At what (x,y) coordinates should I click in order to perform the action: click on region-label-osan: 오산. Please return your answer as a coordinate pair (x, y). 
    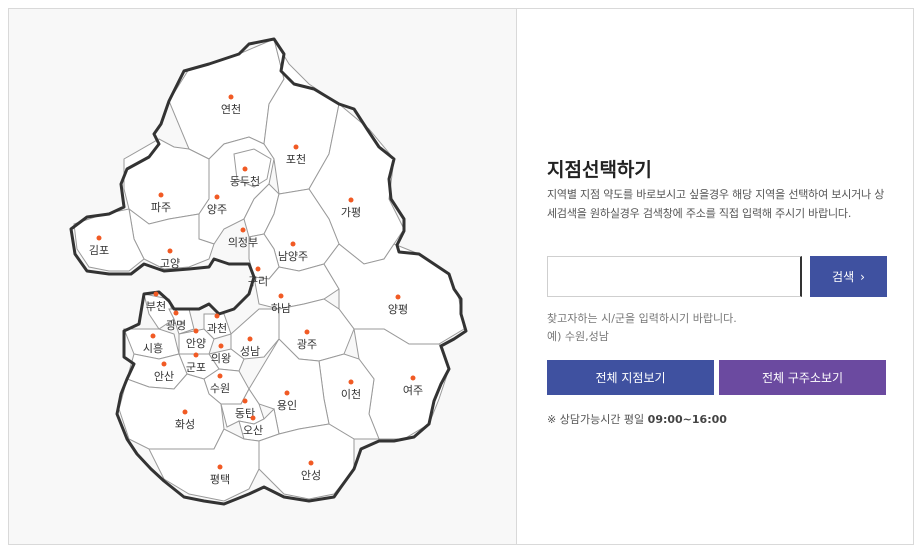
    Looking at the image, I should click on (253, 430).